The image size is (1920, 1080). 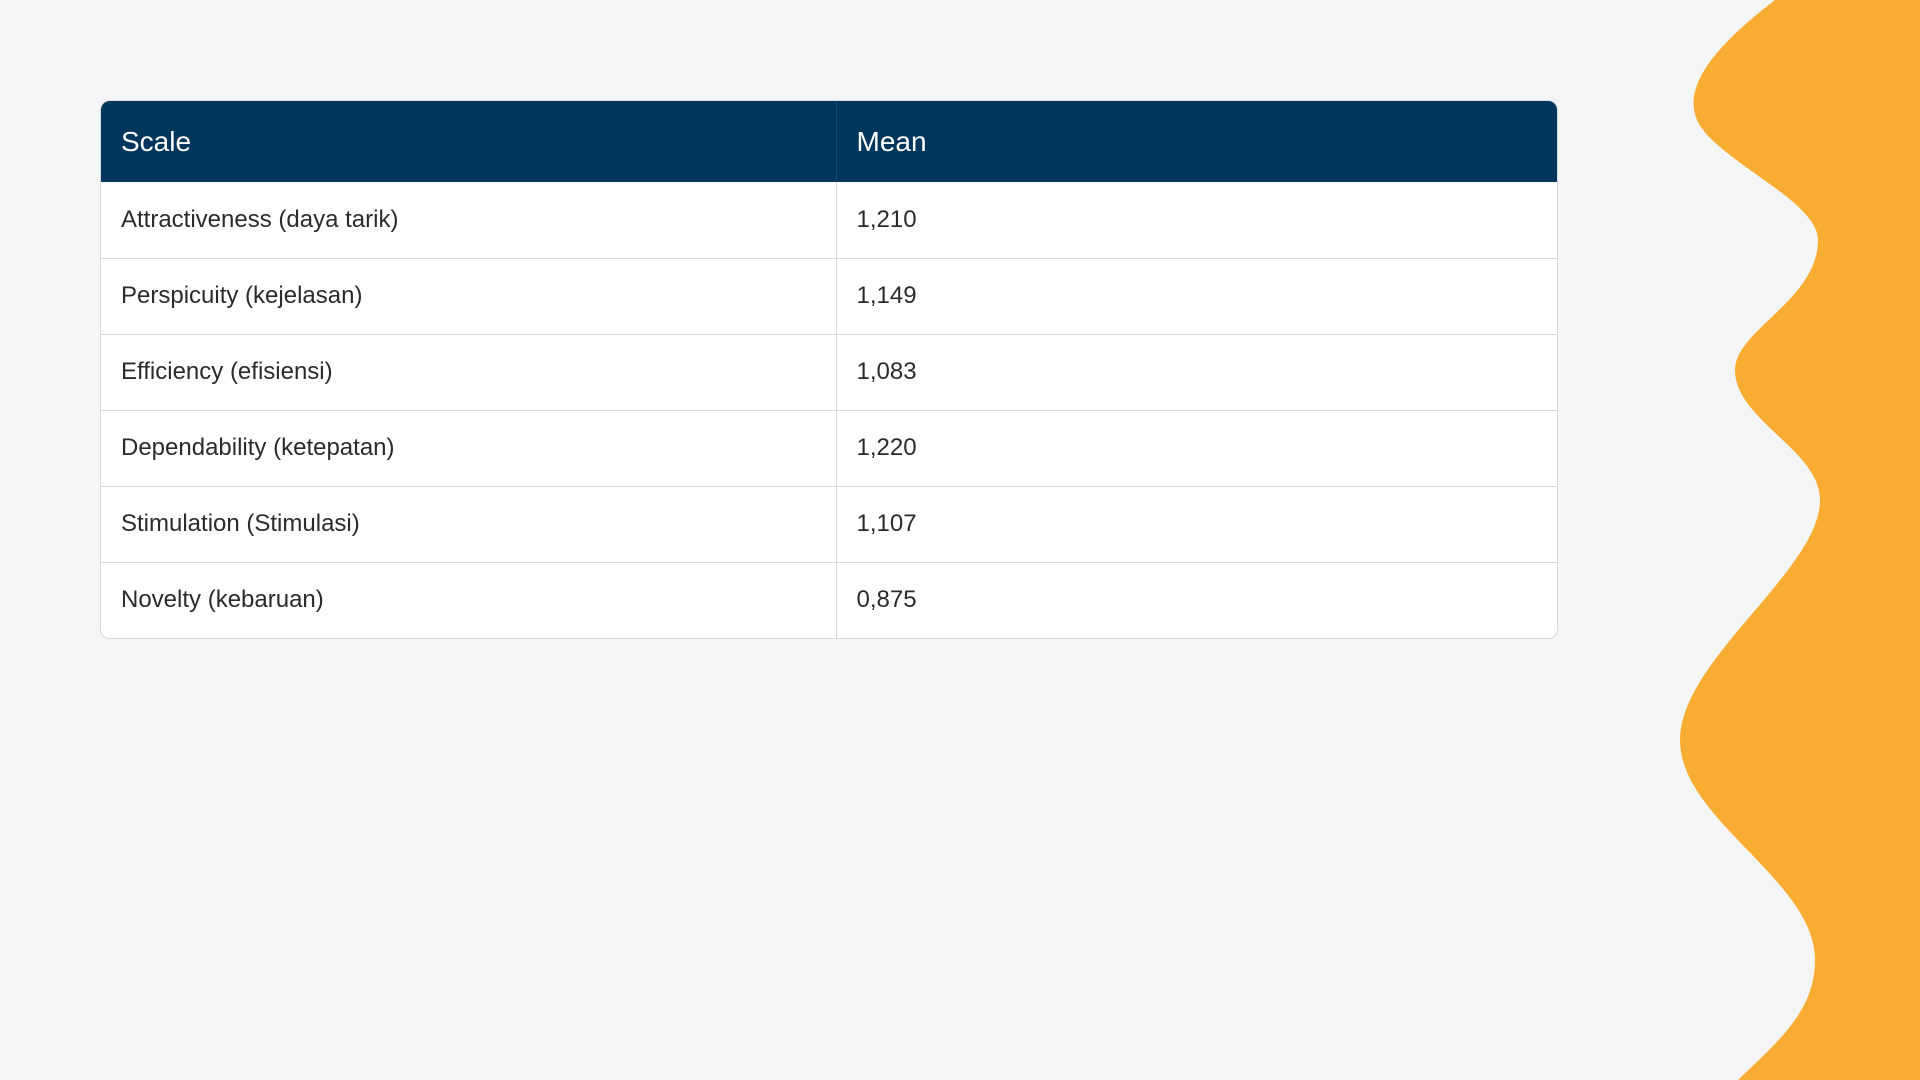 I want to click on wave-fill, so click(x=1800, y=540).